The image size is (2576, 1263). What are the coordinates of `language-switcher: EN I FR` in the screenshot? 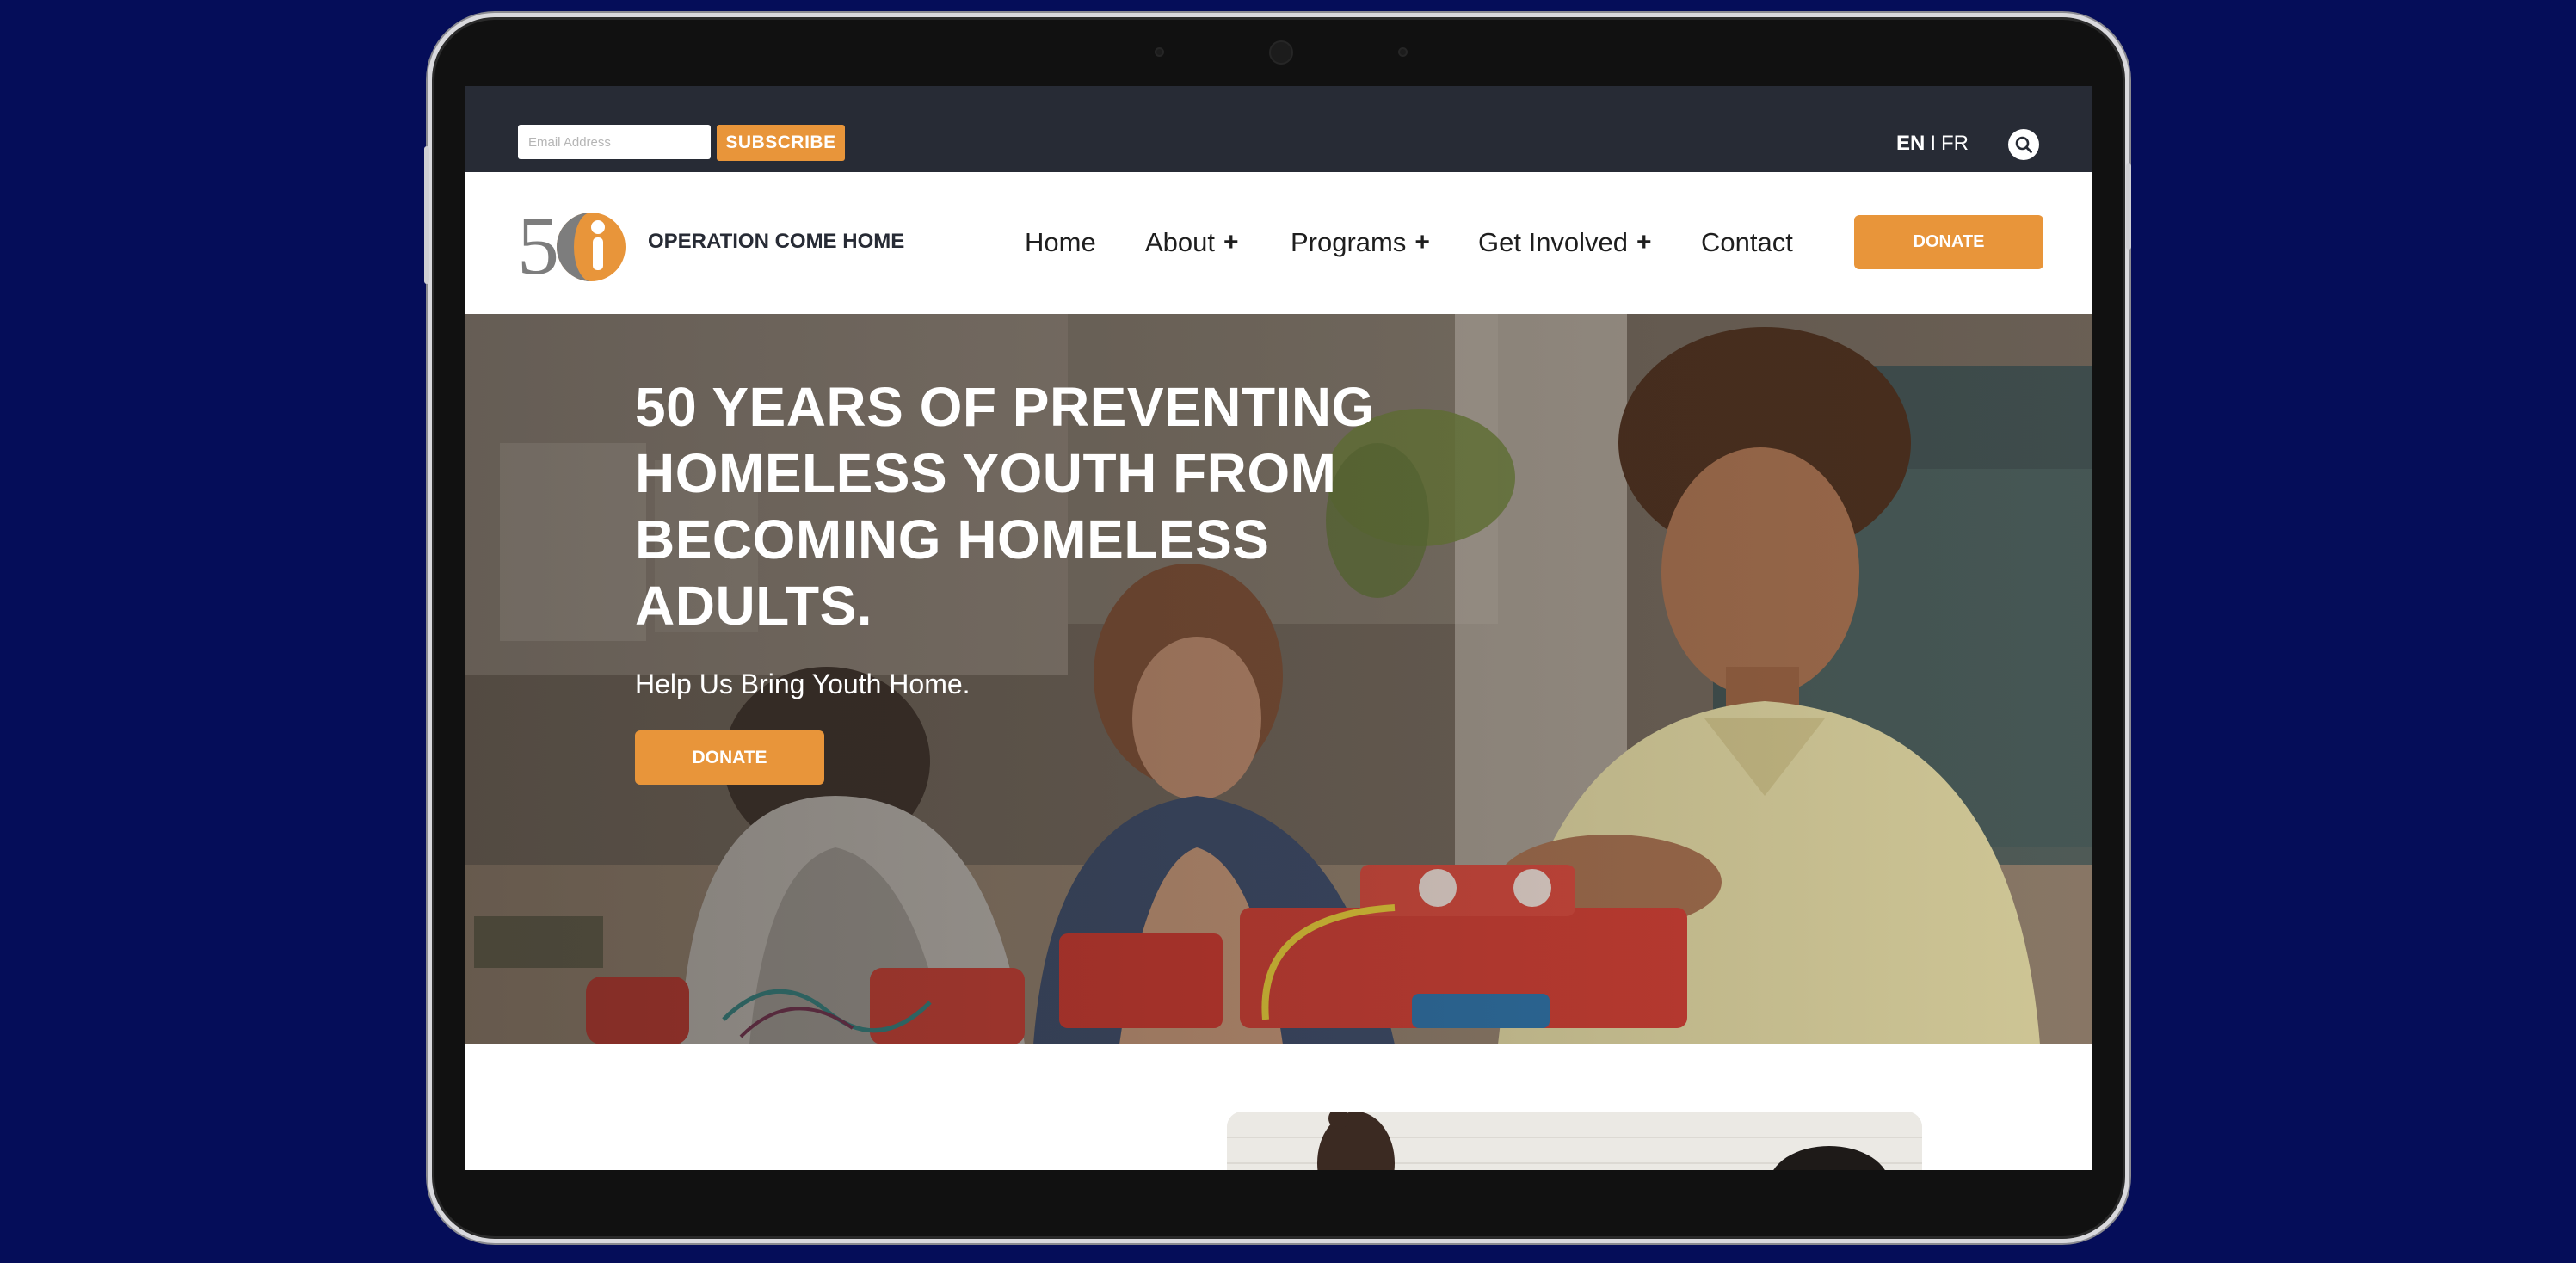 It's located at (1932, 143).